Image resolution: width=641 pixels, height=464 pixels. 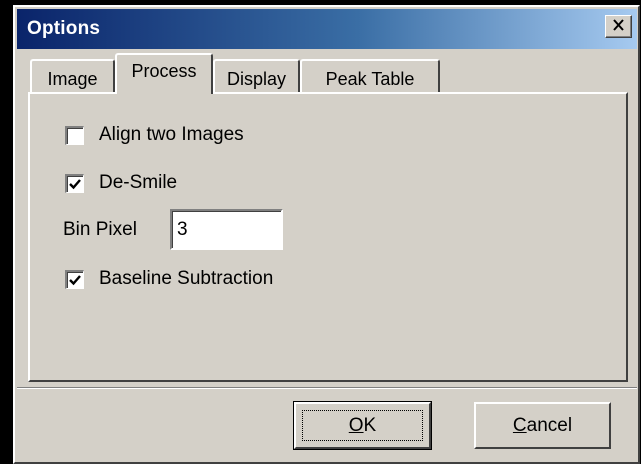 What do you see at coordinates (182, 229) in the screenshot?
I see `bin-pixel-value: 3` at bounding box center [182, 229].